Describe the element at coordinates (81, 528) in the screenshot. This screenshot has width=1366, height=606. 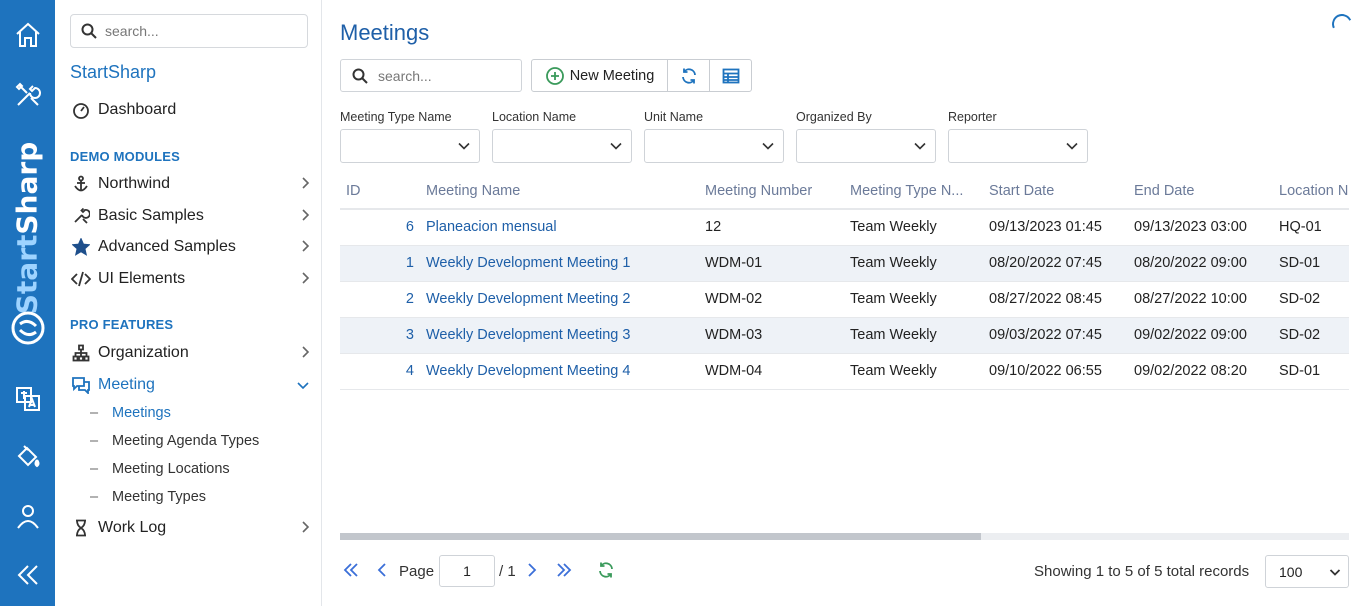
I see `hourglass-icon` at that location.